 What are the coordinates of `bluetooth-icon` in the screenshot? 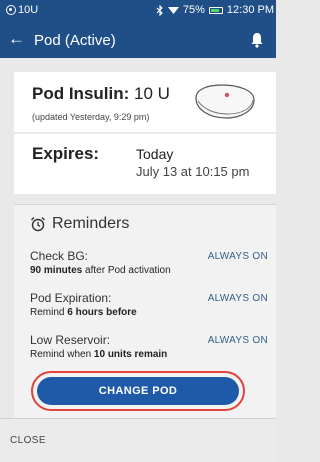 It's located at (159, 10).